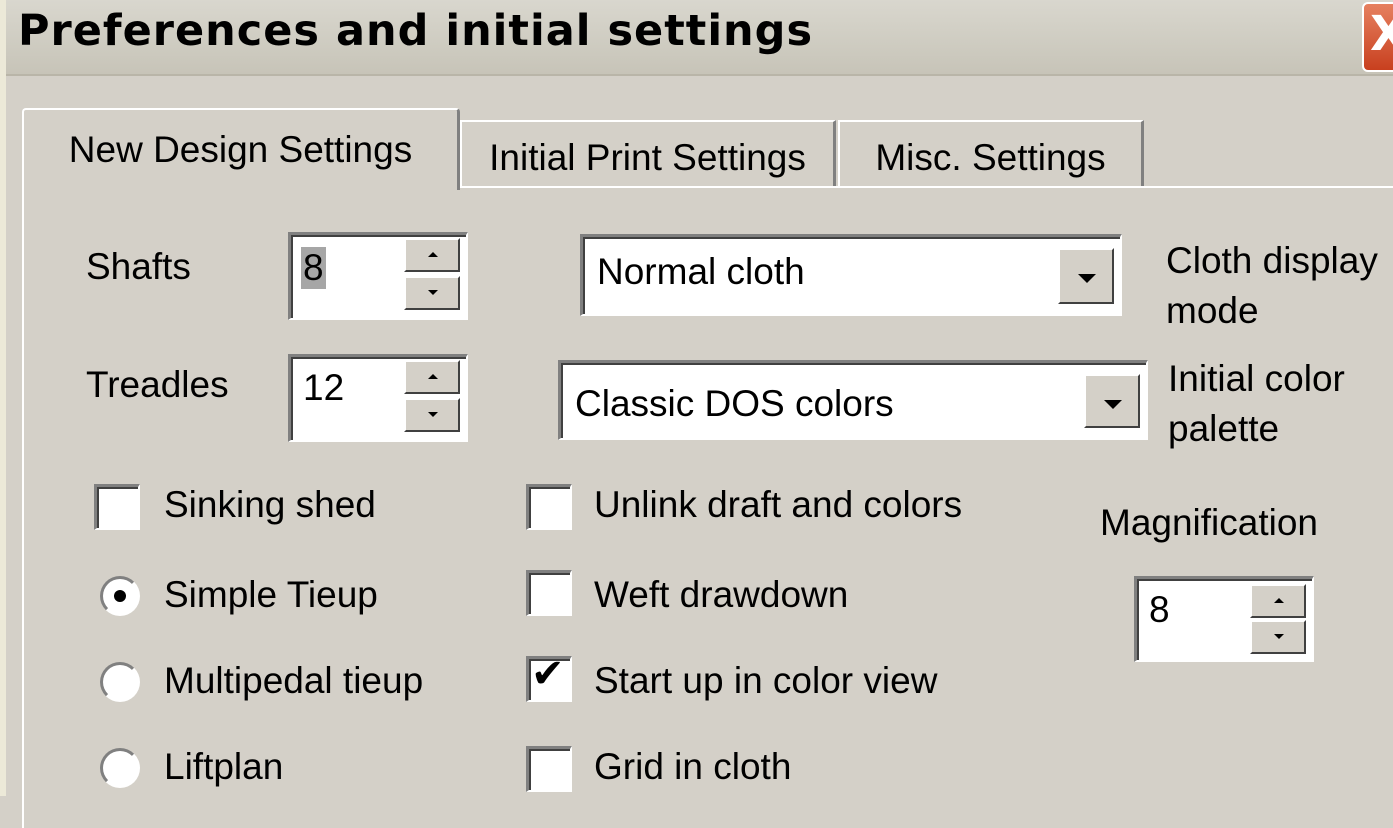  I want to click on close-button: X, so click(1377, 37).